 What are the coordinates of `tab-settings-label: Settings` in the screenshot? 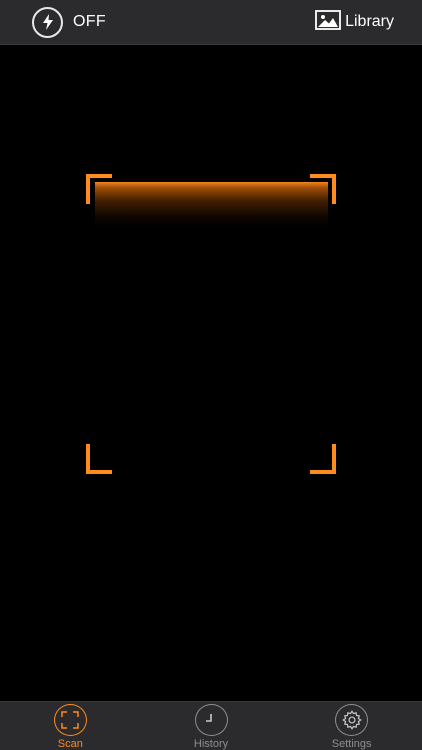 It's located at (351, 744).